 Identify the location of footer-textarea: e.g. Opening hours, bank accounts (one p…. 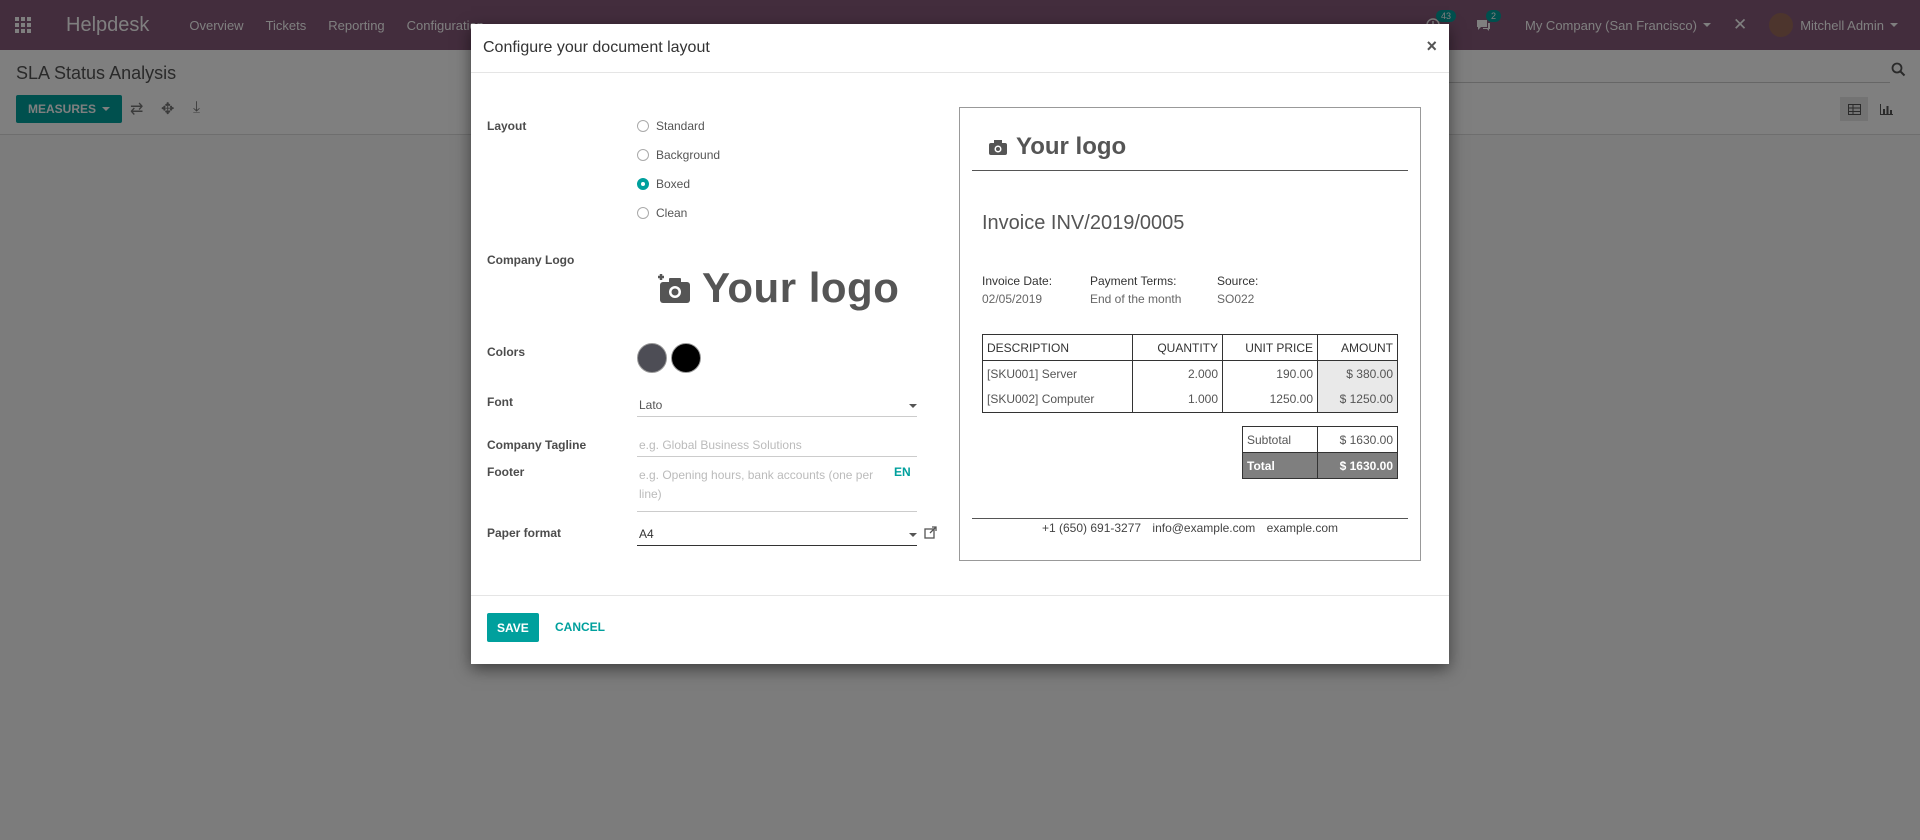
(777, 489).